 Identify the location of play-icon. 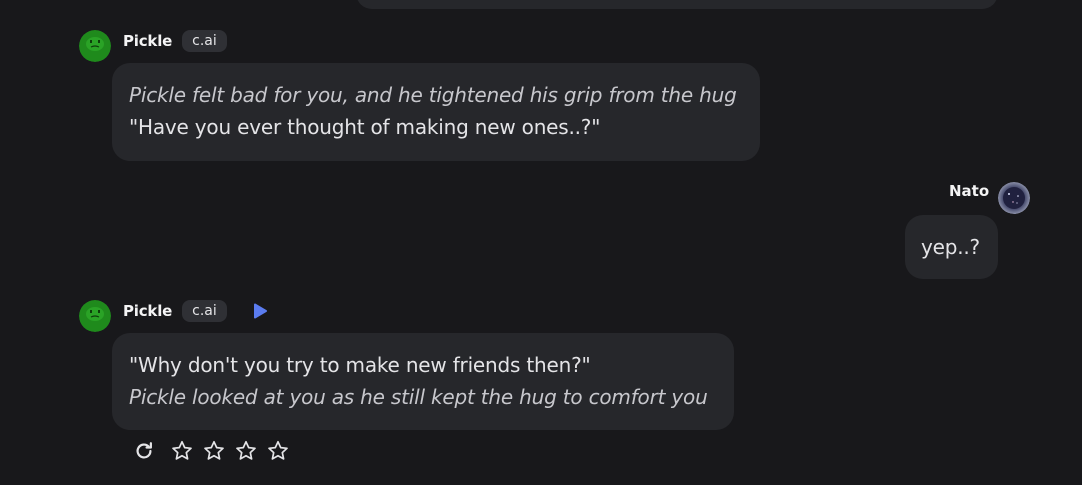
(260, 311).